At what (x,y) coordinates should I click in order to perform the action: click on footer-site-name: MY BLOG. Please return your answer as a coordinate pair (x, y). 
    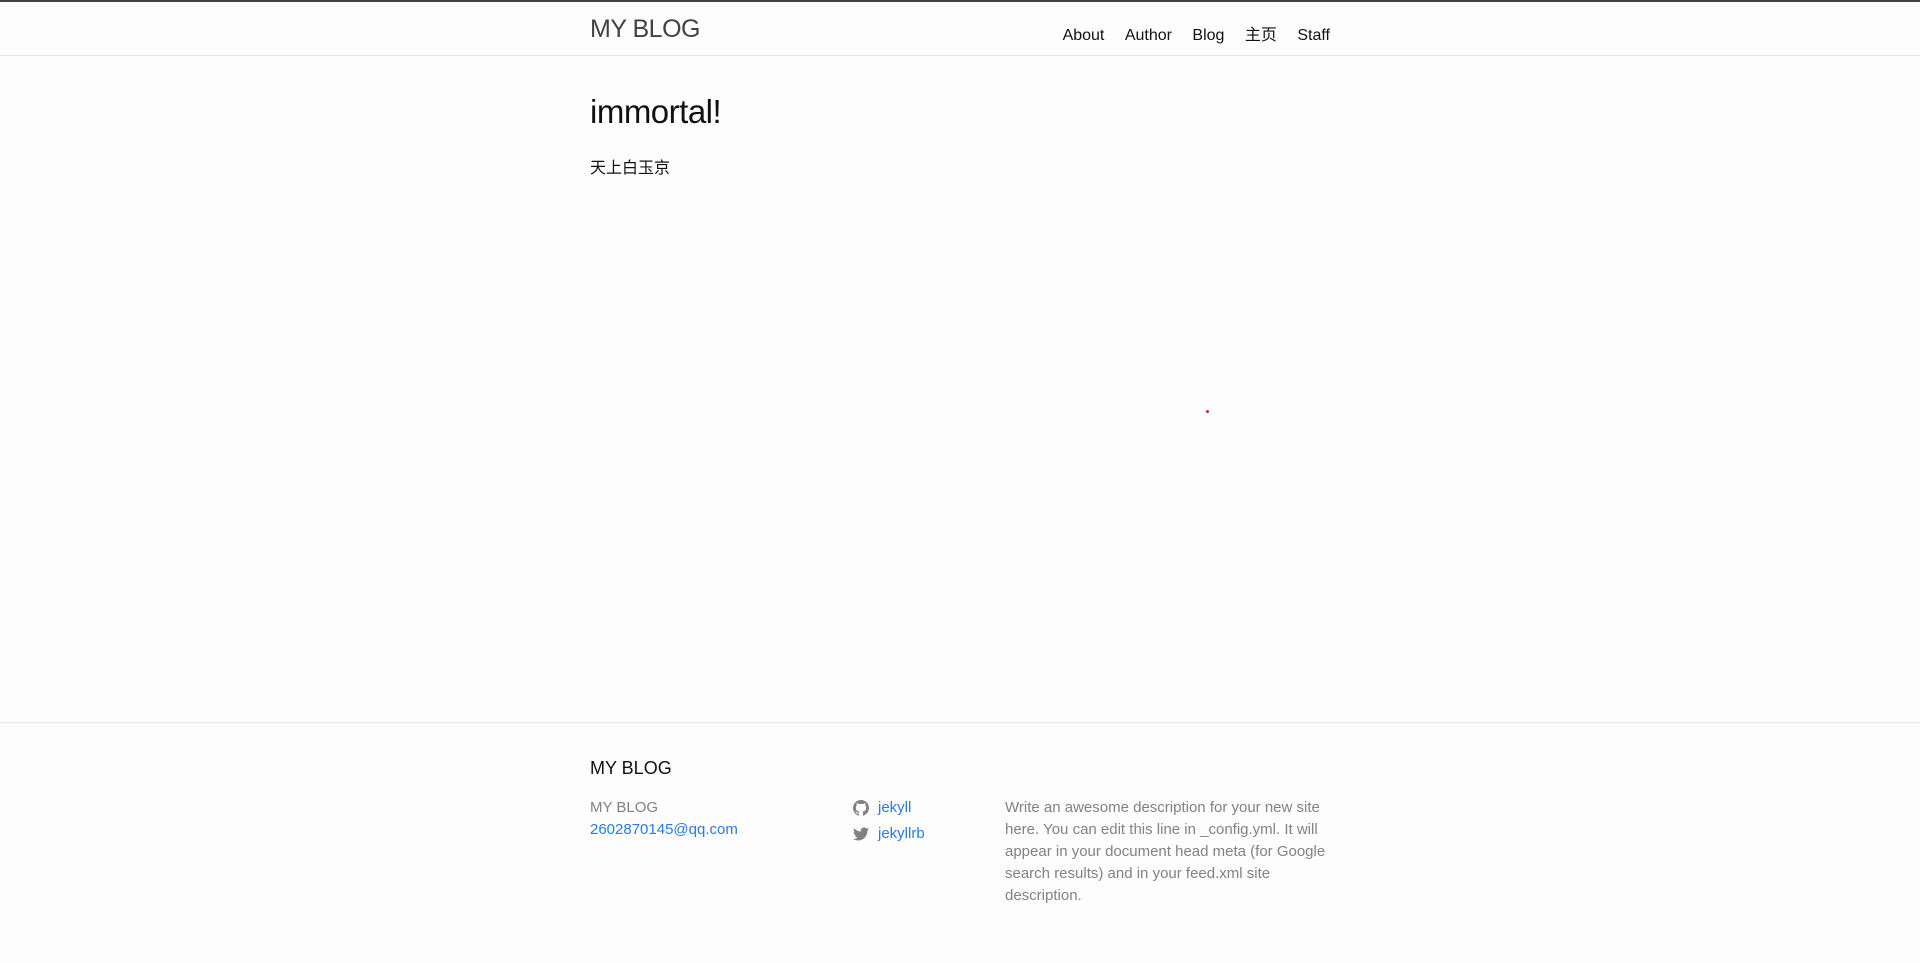
    Looking at the image, I should click on (624, 807).